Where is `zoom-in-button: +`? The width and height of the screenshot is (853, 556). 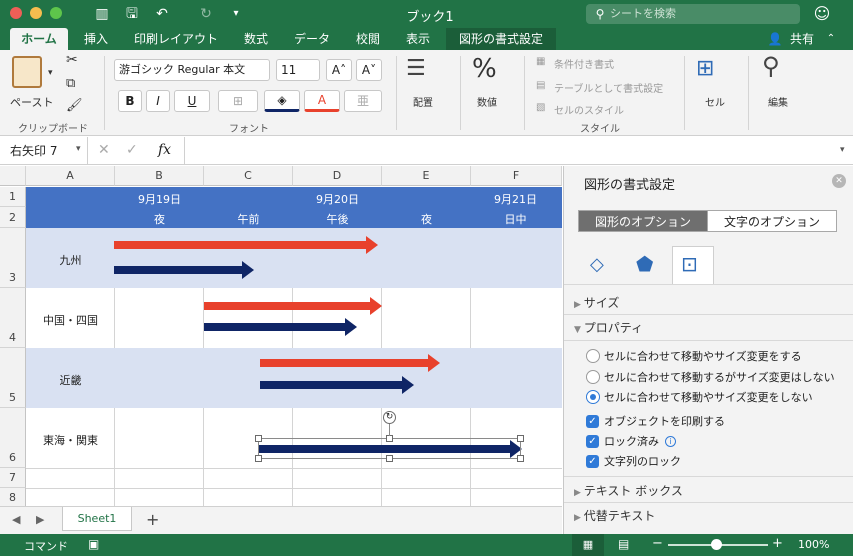
zoom-in-button: + is located at coordinates (777, 543).